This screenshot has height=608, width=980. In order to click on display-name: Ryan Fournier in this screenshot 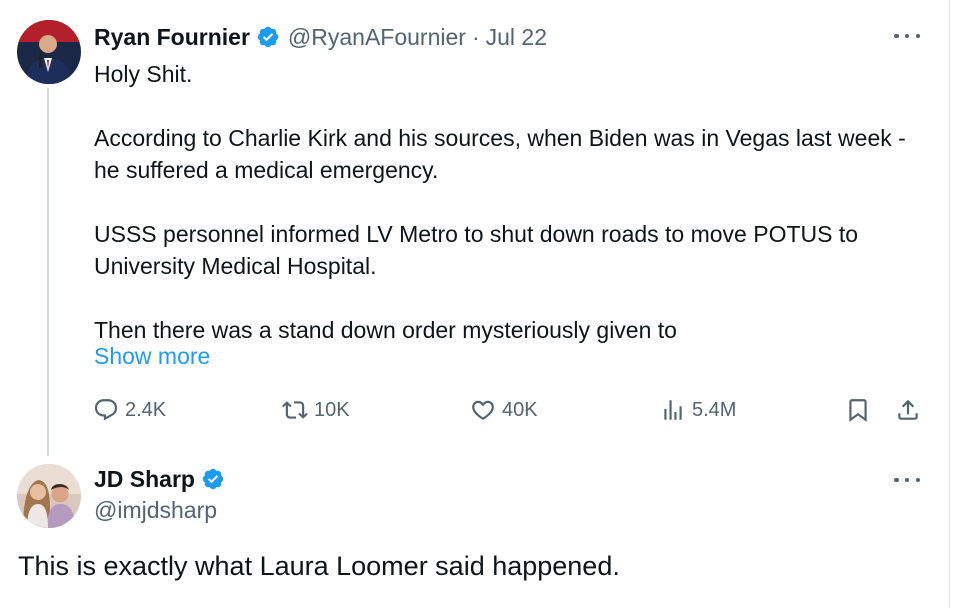, I will do `click(172, 37)`.